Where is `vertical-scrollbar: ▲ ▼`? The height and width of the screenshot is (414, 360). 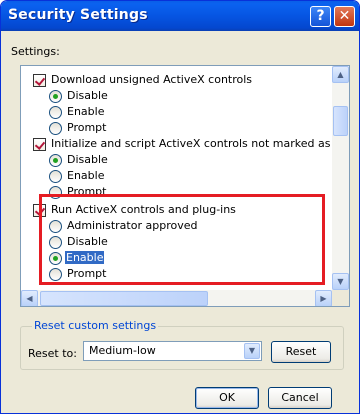 vertical-scrollbar: ▲ ▼ is located at coordinates (340, 178).